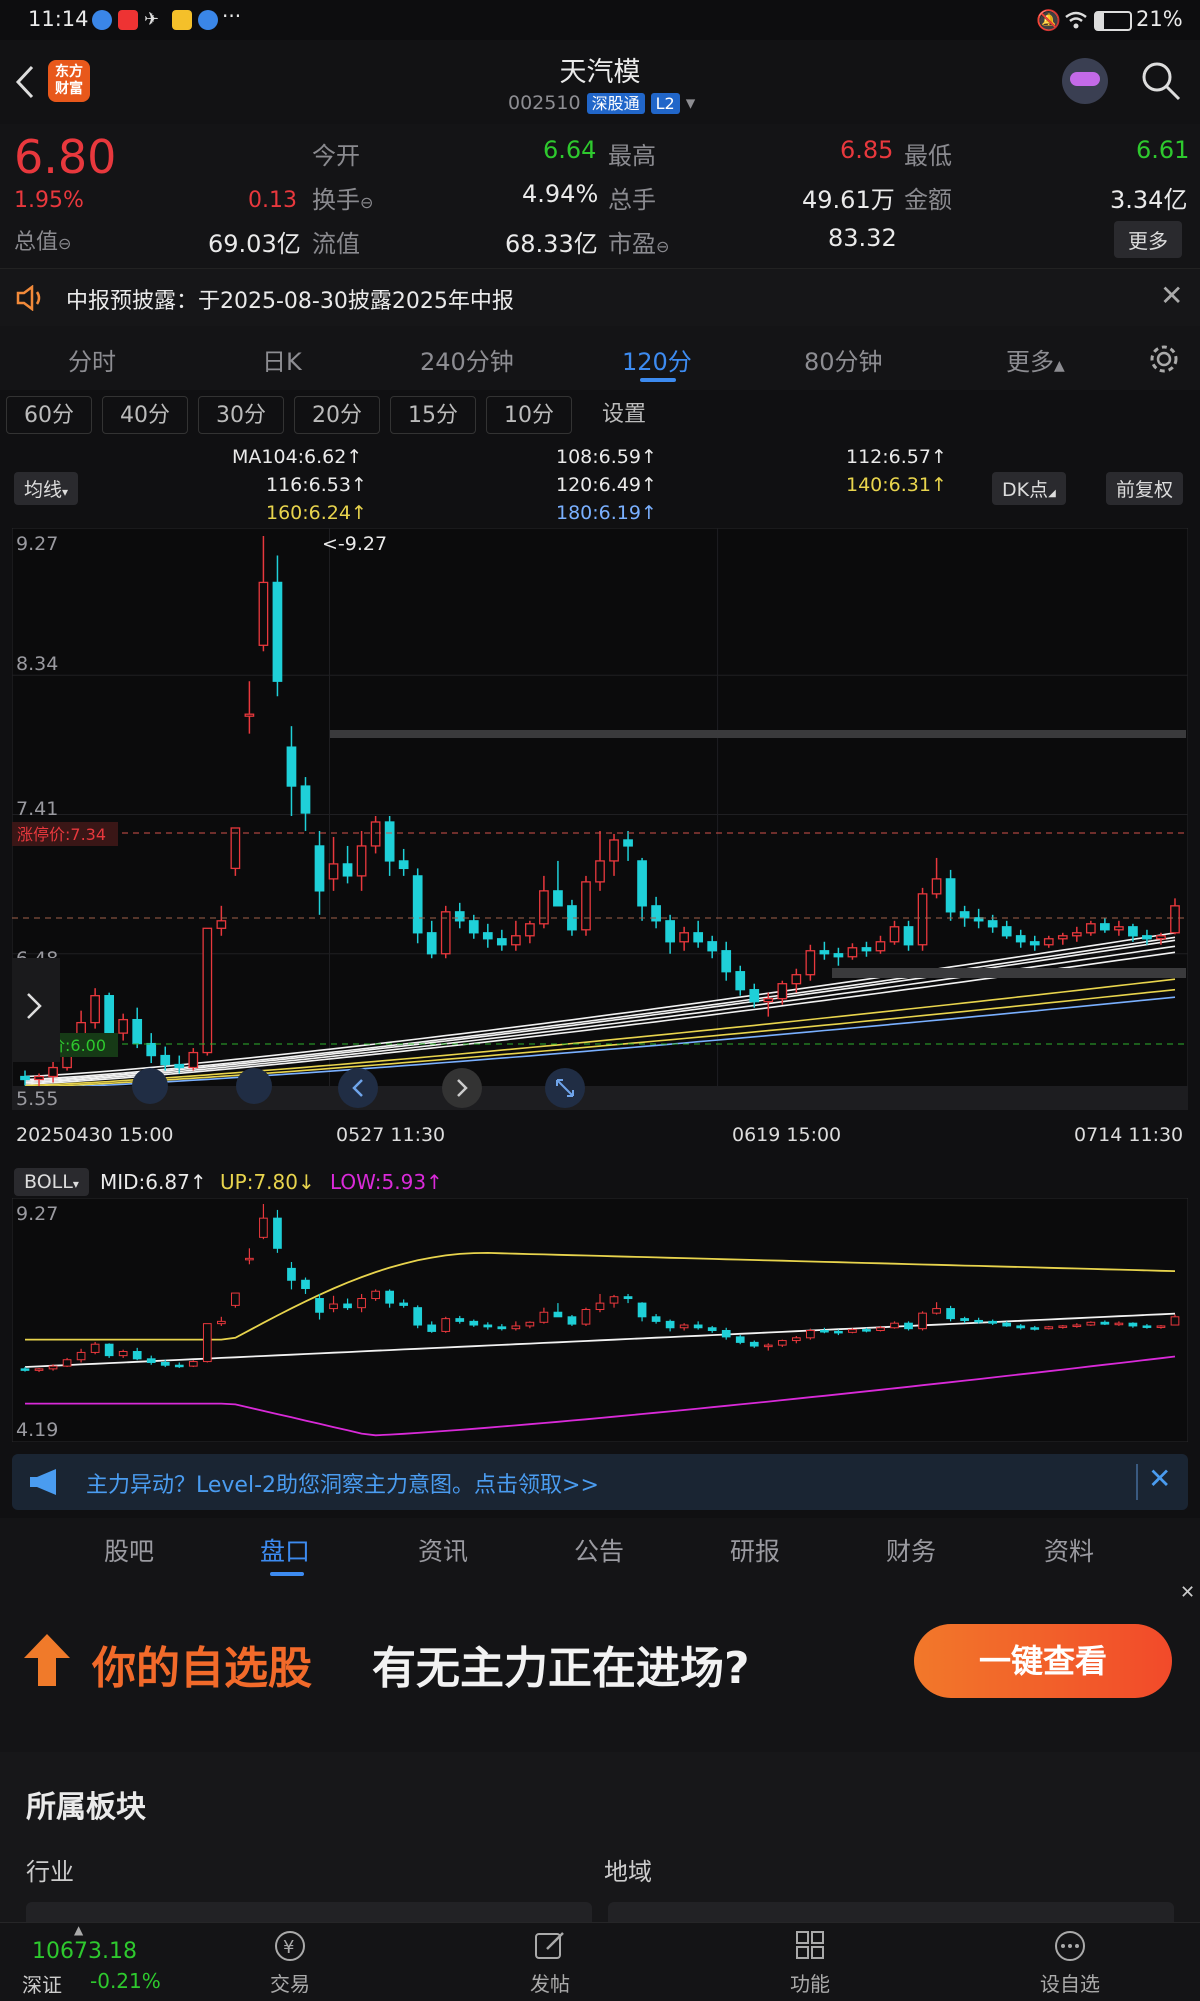 The height and width of the screenshot is (2001, 1200). Describe the element at coordinates (84, 1951) in the screenshot. I see `index-value: 10673.18` at that location.